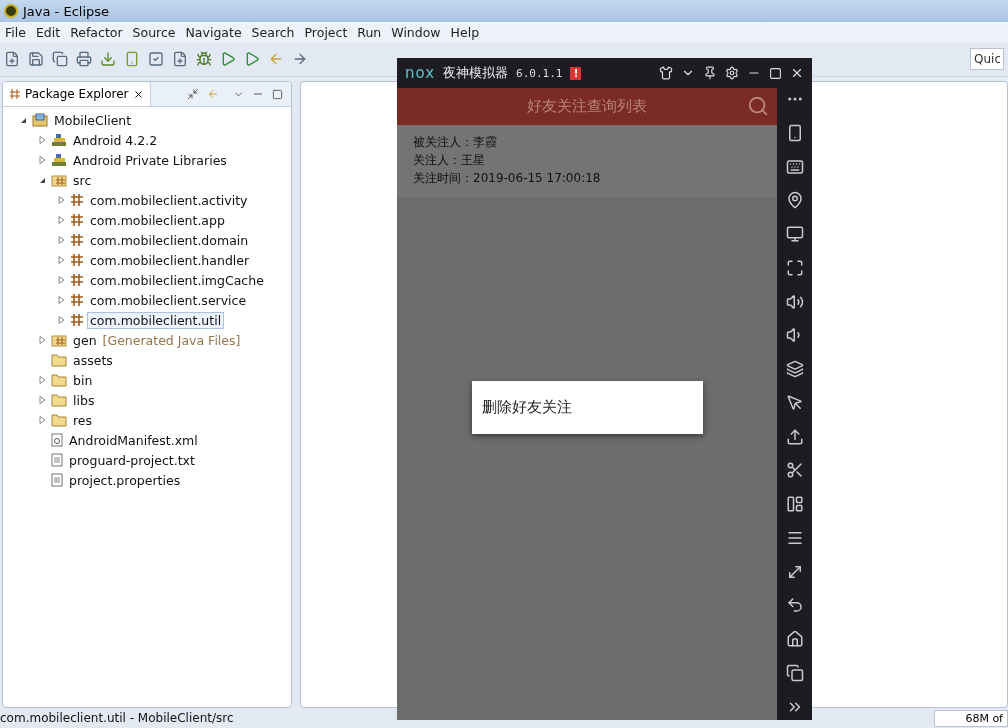  I want to click on menu-item: Navigate, so click(213, 32).